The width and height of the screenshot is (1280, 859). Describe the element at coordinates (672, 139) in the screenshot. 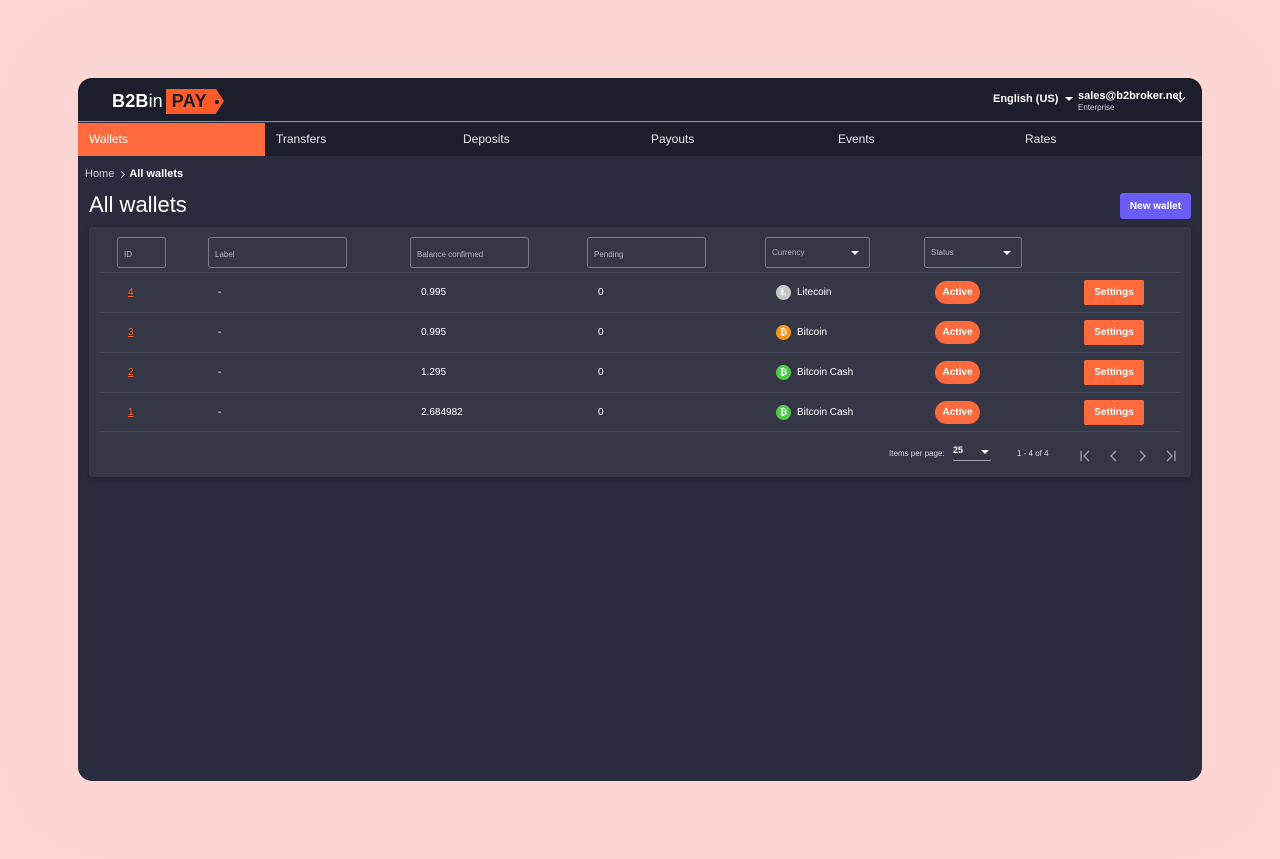

I see `tab-payouts: Payouts` at that location.